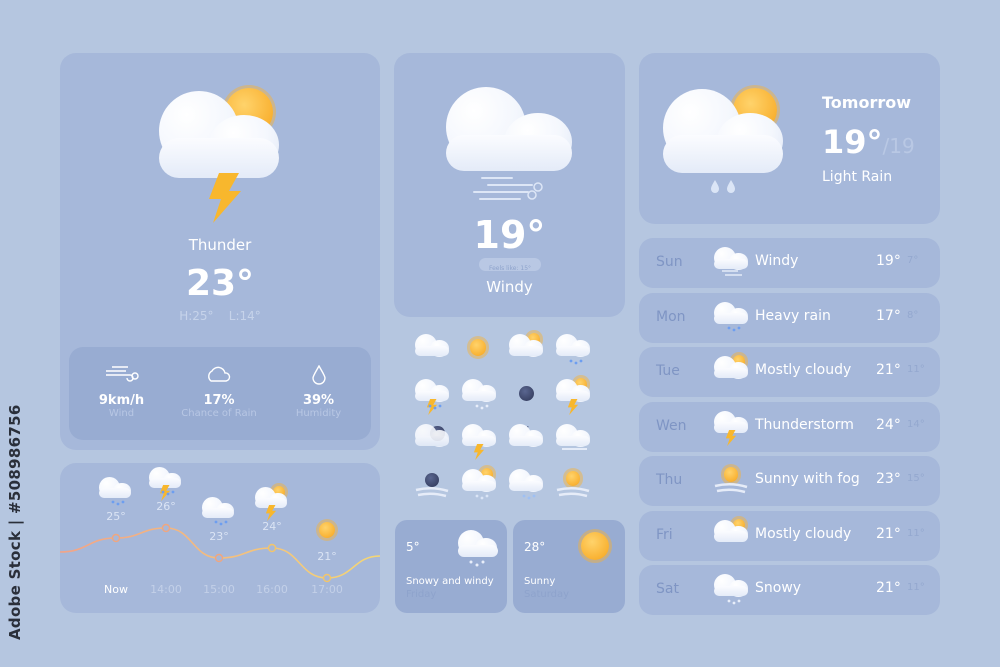  Describe the element at coordinates (669, 262) in the screenshot. I see `weekly-day: Sun` at that location.